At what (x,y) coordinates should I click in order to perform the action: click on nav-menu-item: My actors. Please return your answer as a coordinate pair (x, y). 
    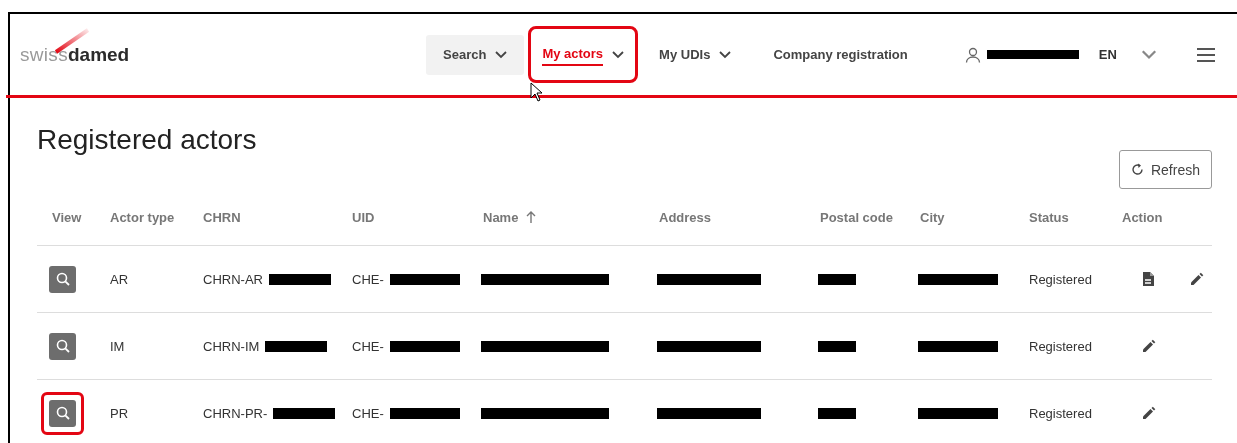
    Looking at the image, I should click on (583, 54).